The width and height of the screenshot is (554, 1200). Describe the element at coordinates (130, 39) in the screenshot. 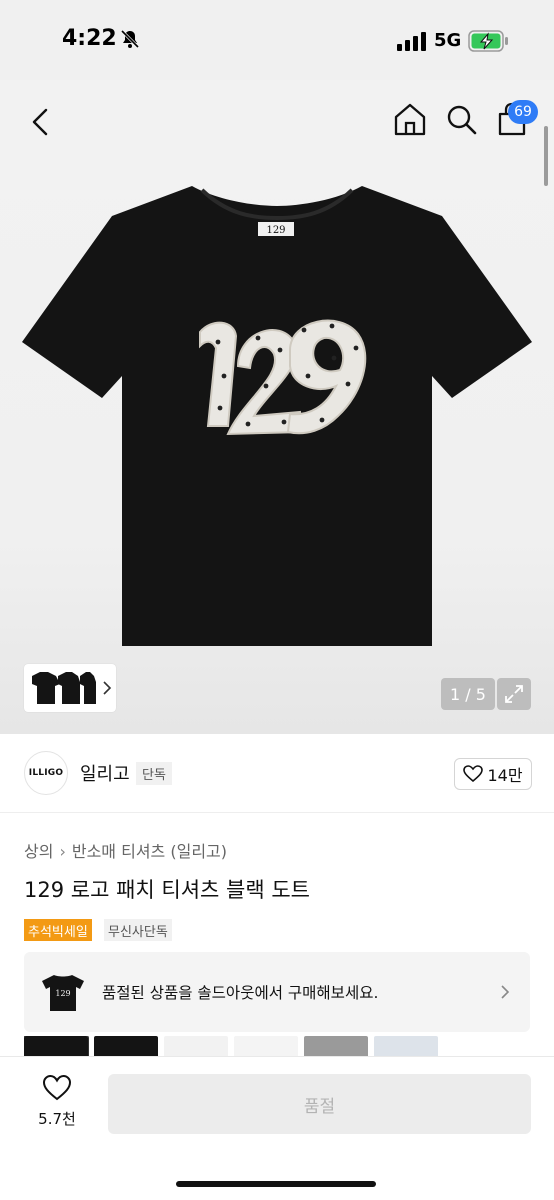

I see `bell-muted-icon` at that location.